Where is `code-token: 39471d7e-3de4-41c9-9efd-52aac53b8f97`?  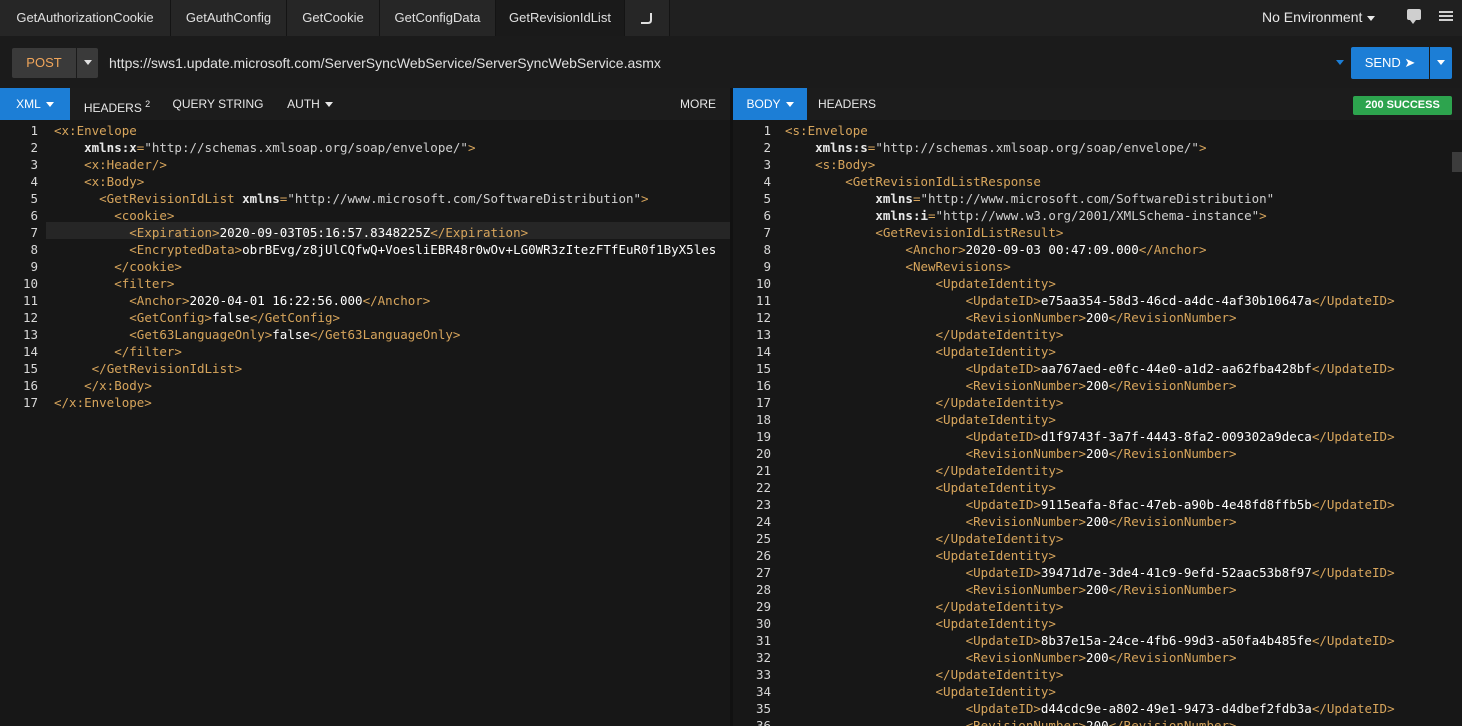 code-token: 39471d7e-3de4-41c9-9efd-52aac53b8f97 is located at coordinates (1176, 572).